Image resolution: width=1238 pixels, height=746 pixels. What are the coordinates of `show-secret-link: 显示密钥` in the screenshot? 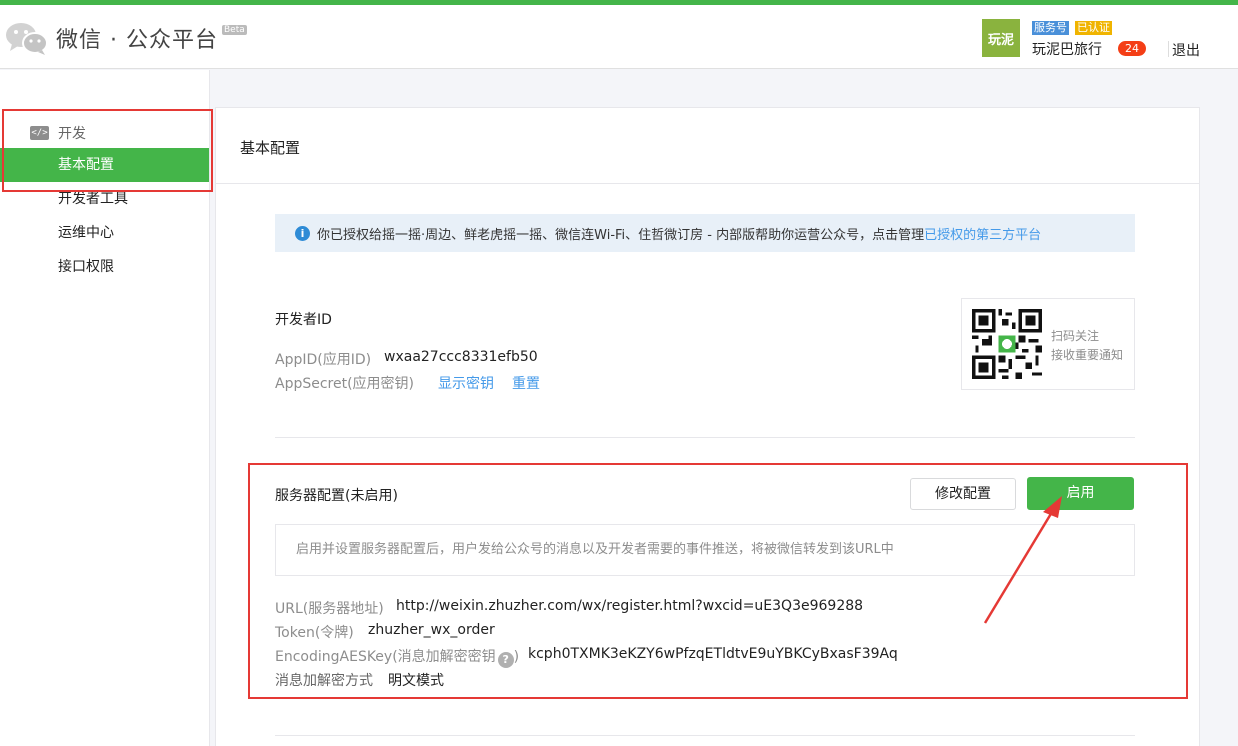 It's located at (466, 383).